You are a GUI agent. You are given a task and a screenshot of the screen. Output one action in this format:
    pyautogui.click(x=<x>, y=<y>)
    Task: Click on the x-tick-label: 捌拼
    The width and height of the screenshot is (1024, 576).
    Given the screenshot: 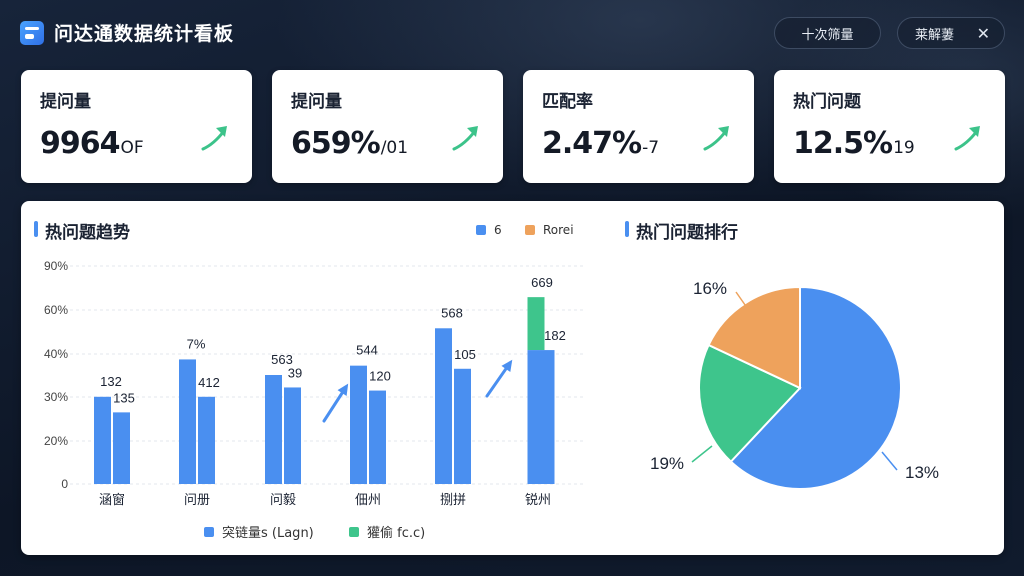 What is the action you would take?
    pyautogui.click(x=453, y=499)
    